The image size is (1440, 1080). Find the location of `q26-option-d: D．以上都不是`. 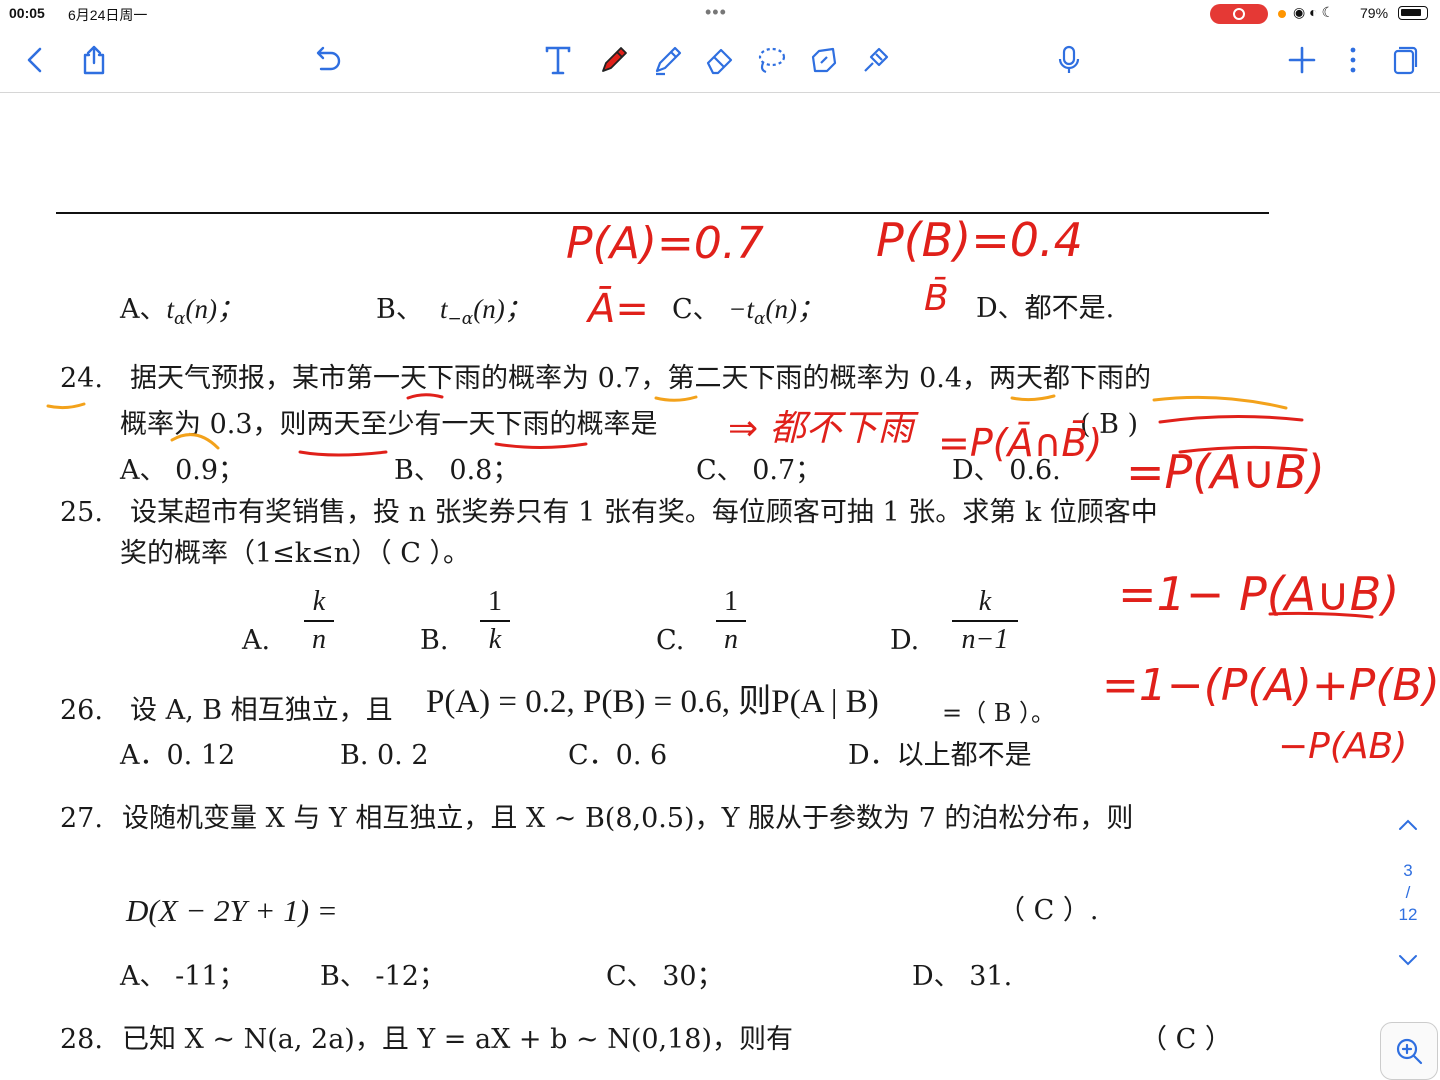

q26-option-d: D．以上都不是 is located at coordinates (940, 755).